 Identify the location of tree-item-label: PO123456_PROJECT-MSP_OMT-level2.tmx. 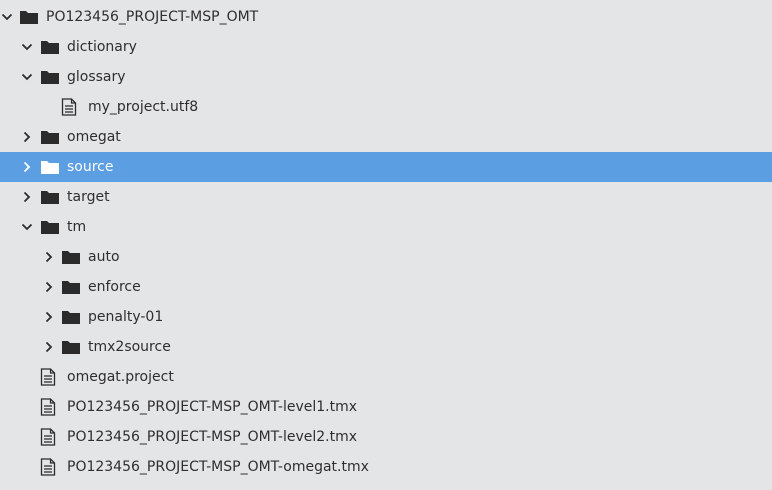
(212, 437).